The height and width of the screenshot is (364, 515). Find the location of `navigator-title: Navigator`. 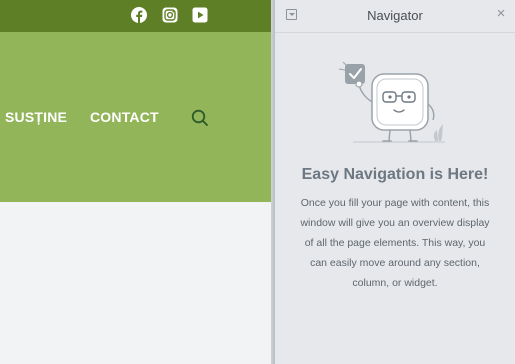

navigator-title: Navigator is located at coordinates (395, 15).